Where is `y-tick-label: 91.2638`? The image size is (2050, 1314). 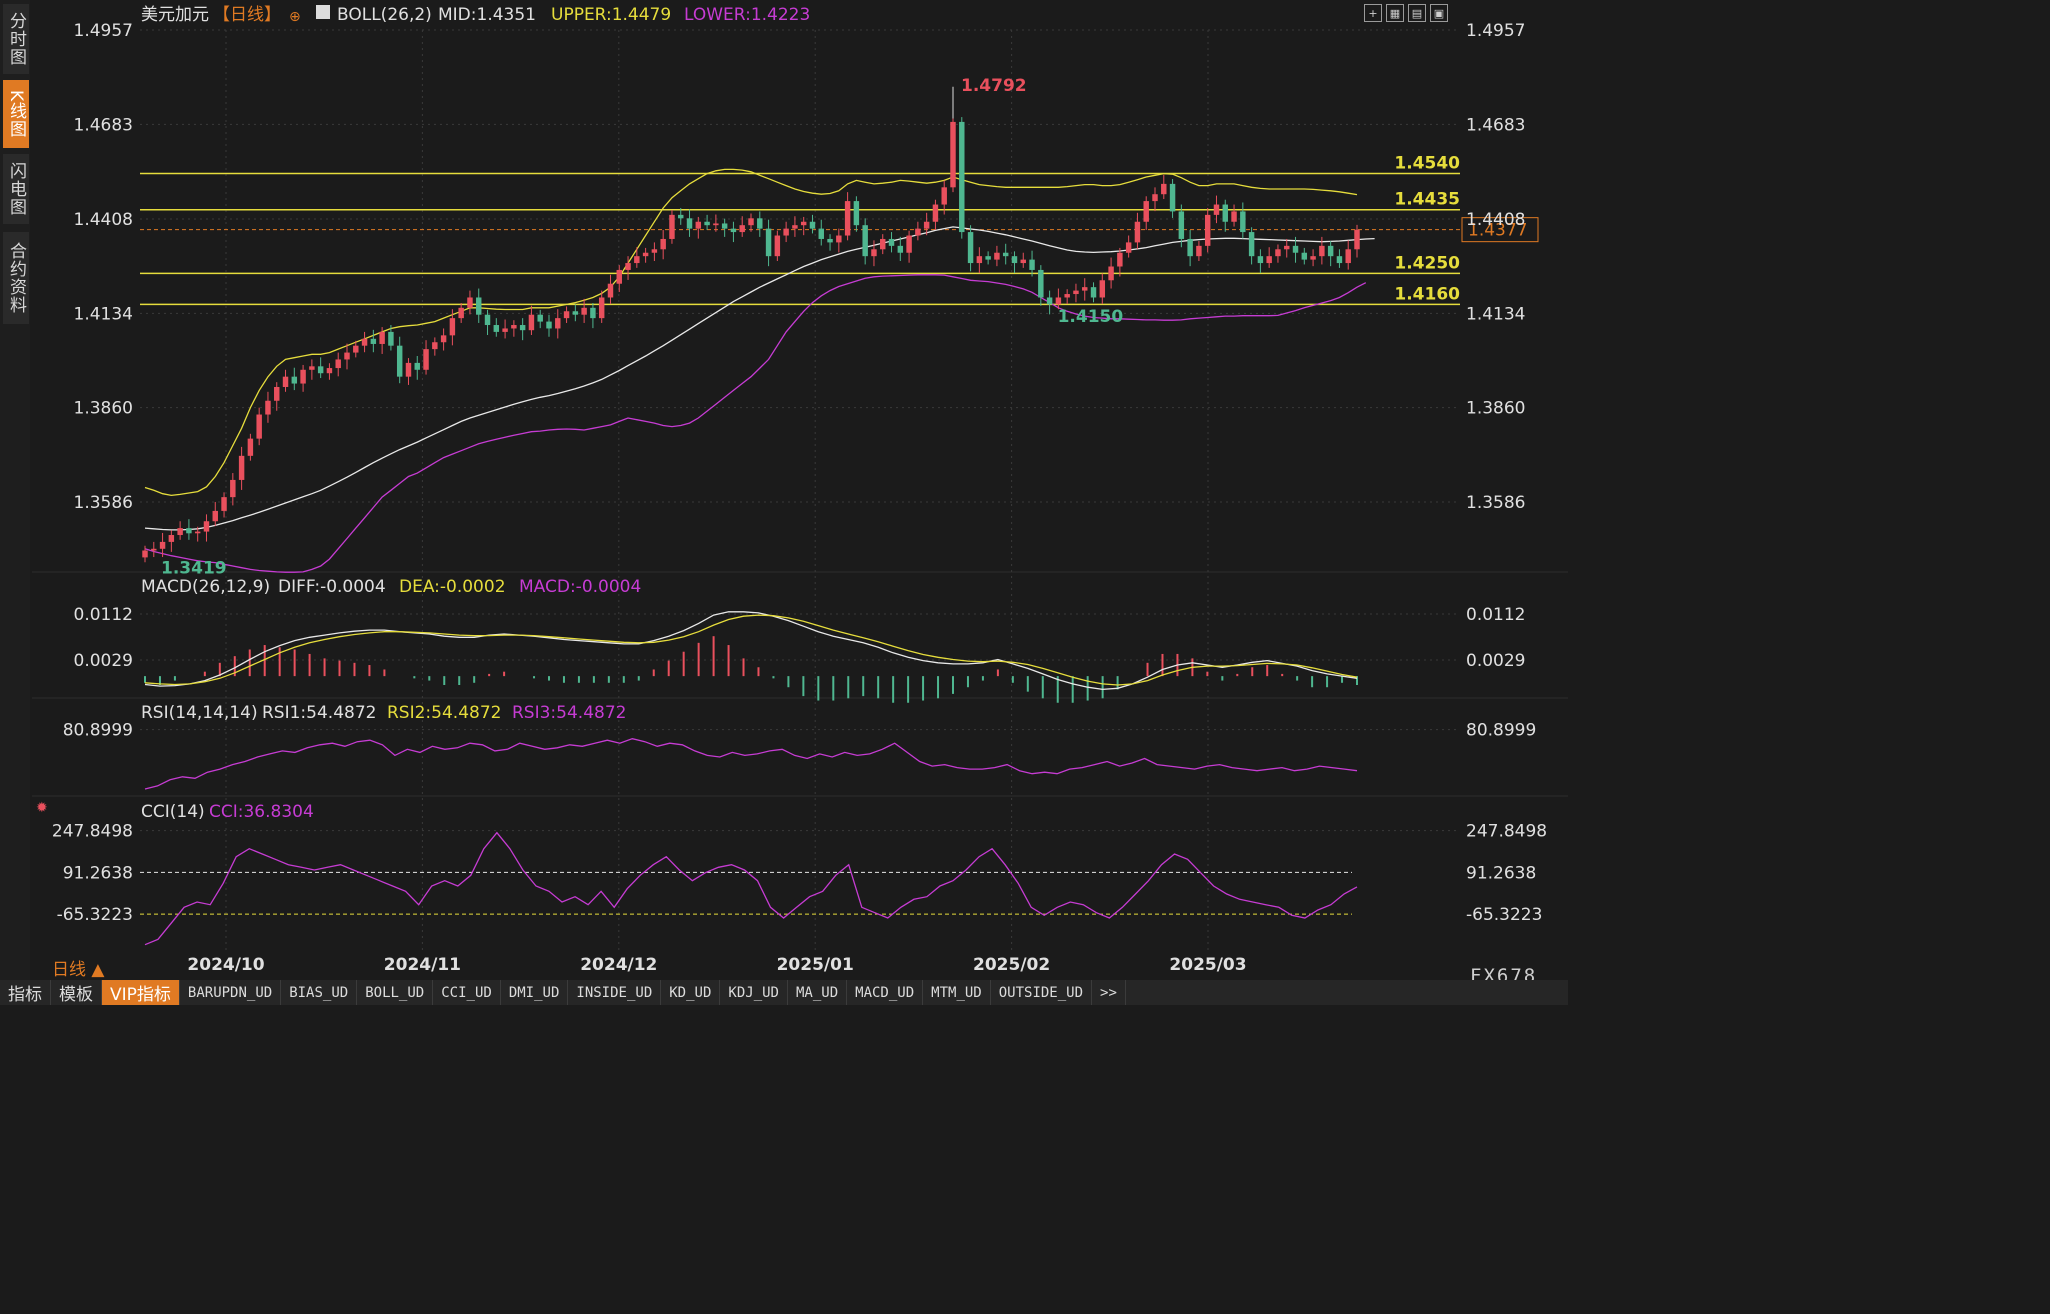 y-tick-label: 91.2638 is located at coordinates (98, 873).